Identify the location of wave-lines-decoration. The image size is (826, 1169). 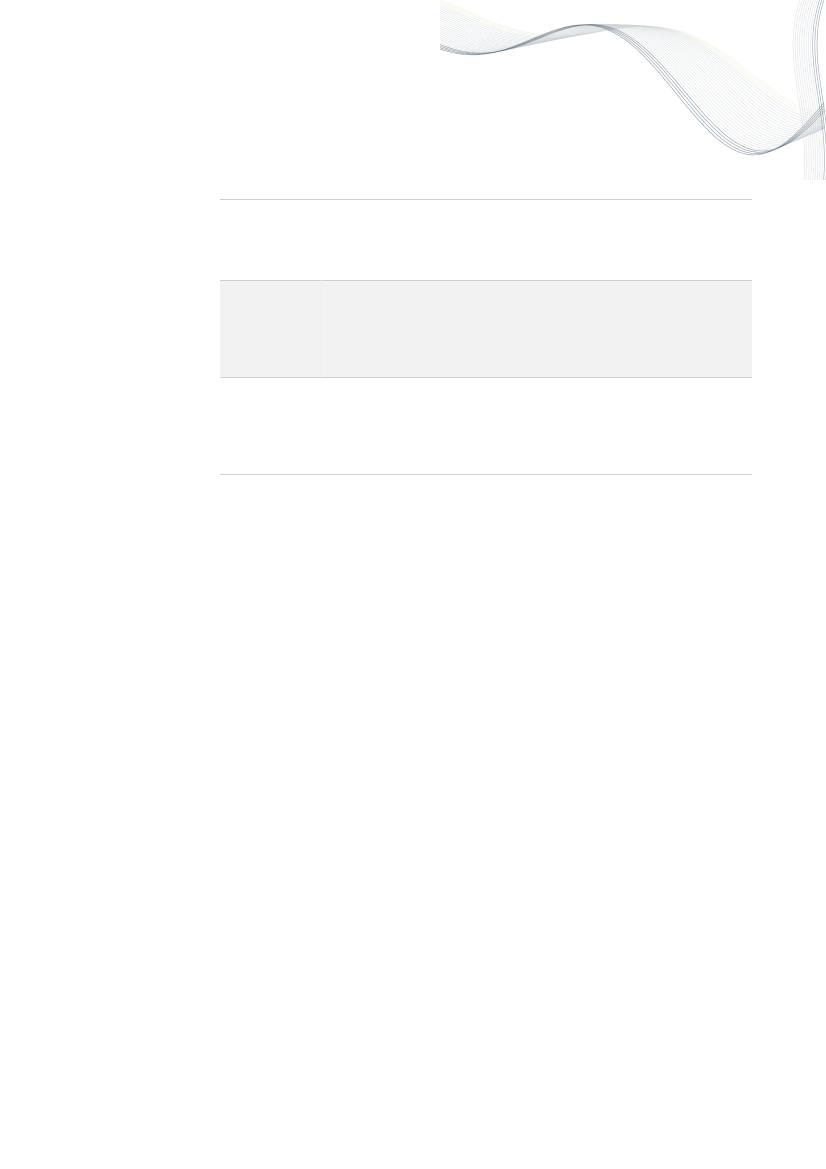
(633, 90).